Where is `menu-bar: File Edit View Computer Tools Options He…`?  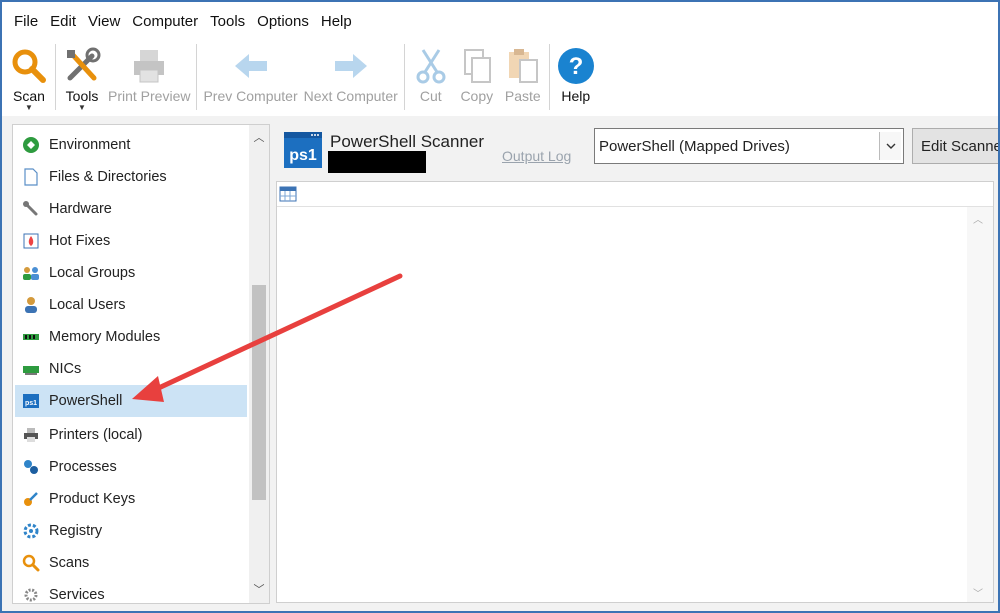
menu-bar: File Edit View Computer Tools Options He… is located at coordinates (500, 21).